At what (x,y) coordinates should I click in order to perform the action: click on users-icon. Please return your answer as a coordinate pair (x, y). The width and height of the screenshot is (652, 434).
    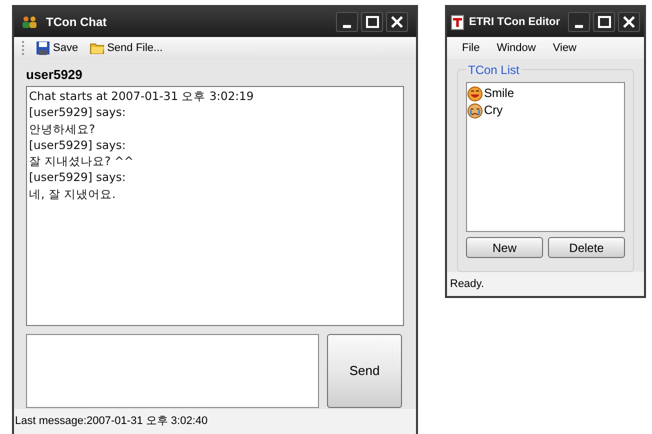
    Looking at the image, I should click on (30, 22).